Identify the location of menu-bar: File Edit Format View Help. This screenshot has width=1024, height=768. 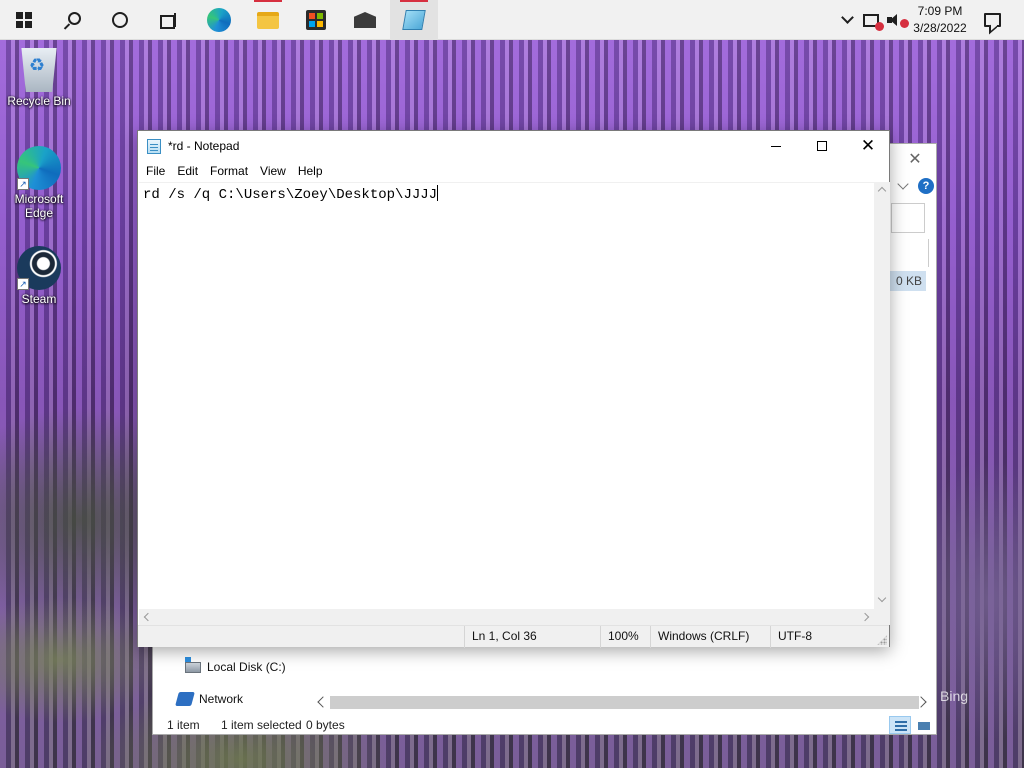
(513, 171).